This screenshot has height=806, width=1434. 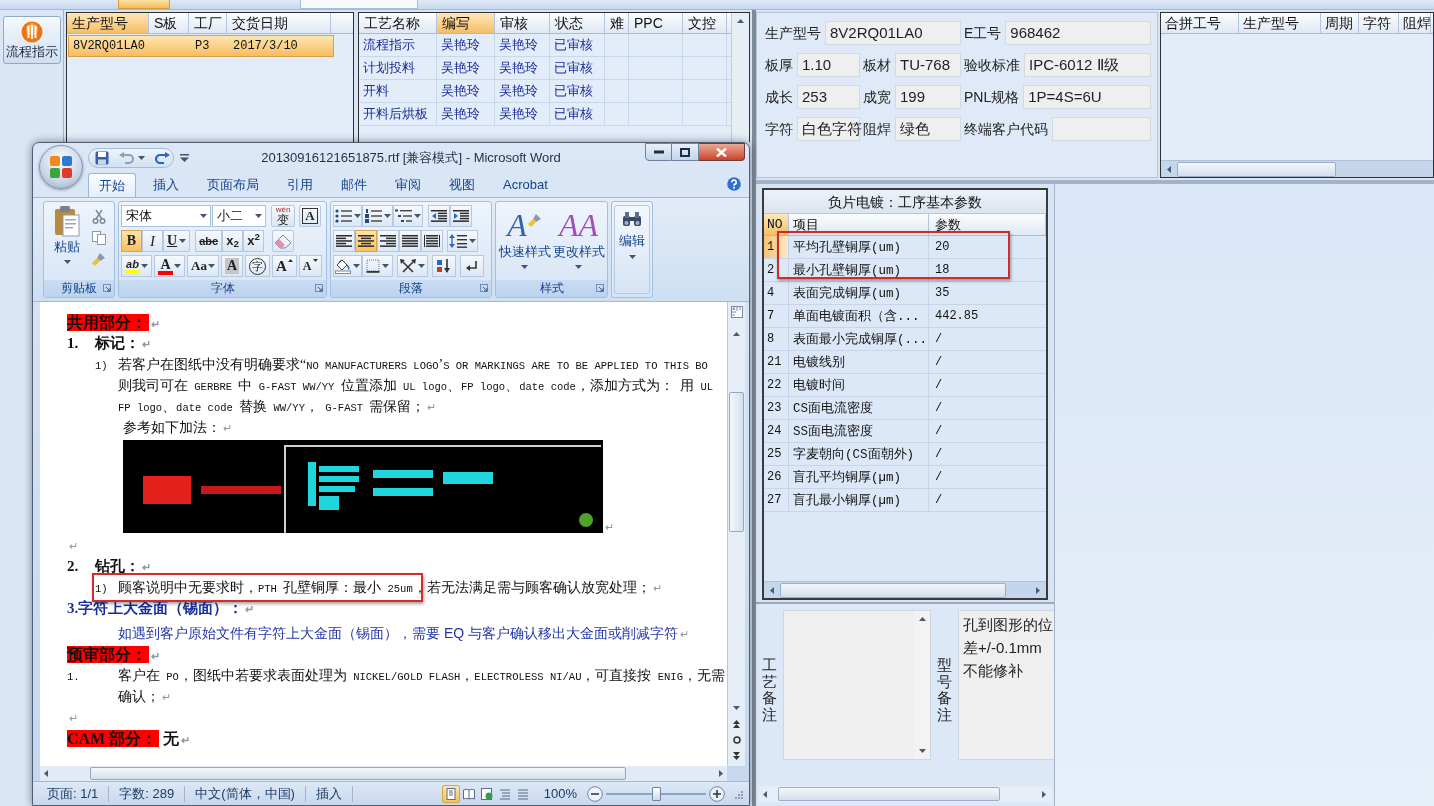 I want to click on pages-icon, so click(x=98, y=238).